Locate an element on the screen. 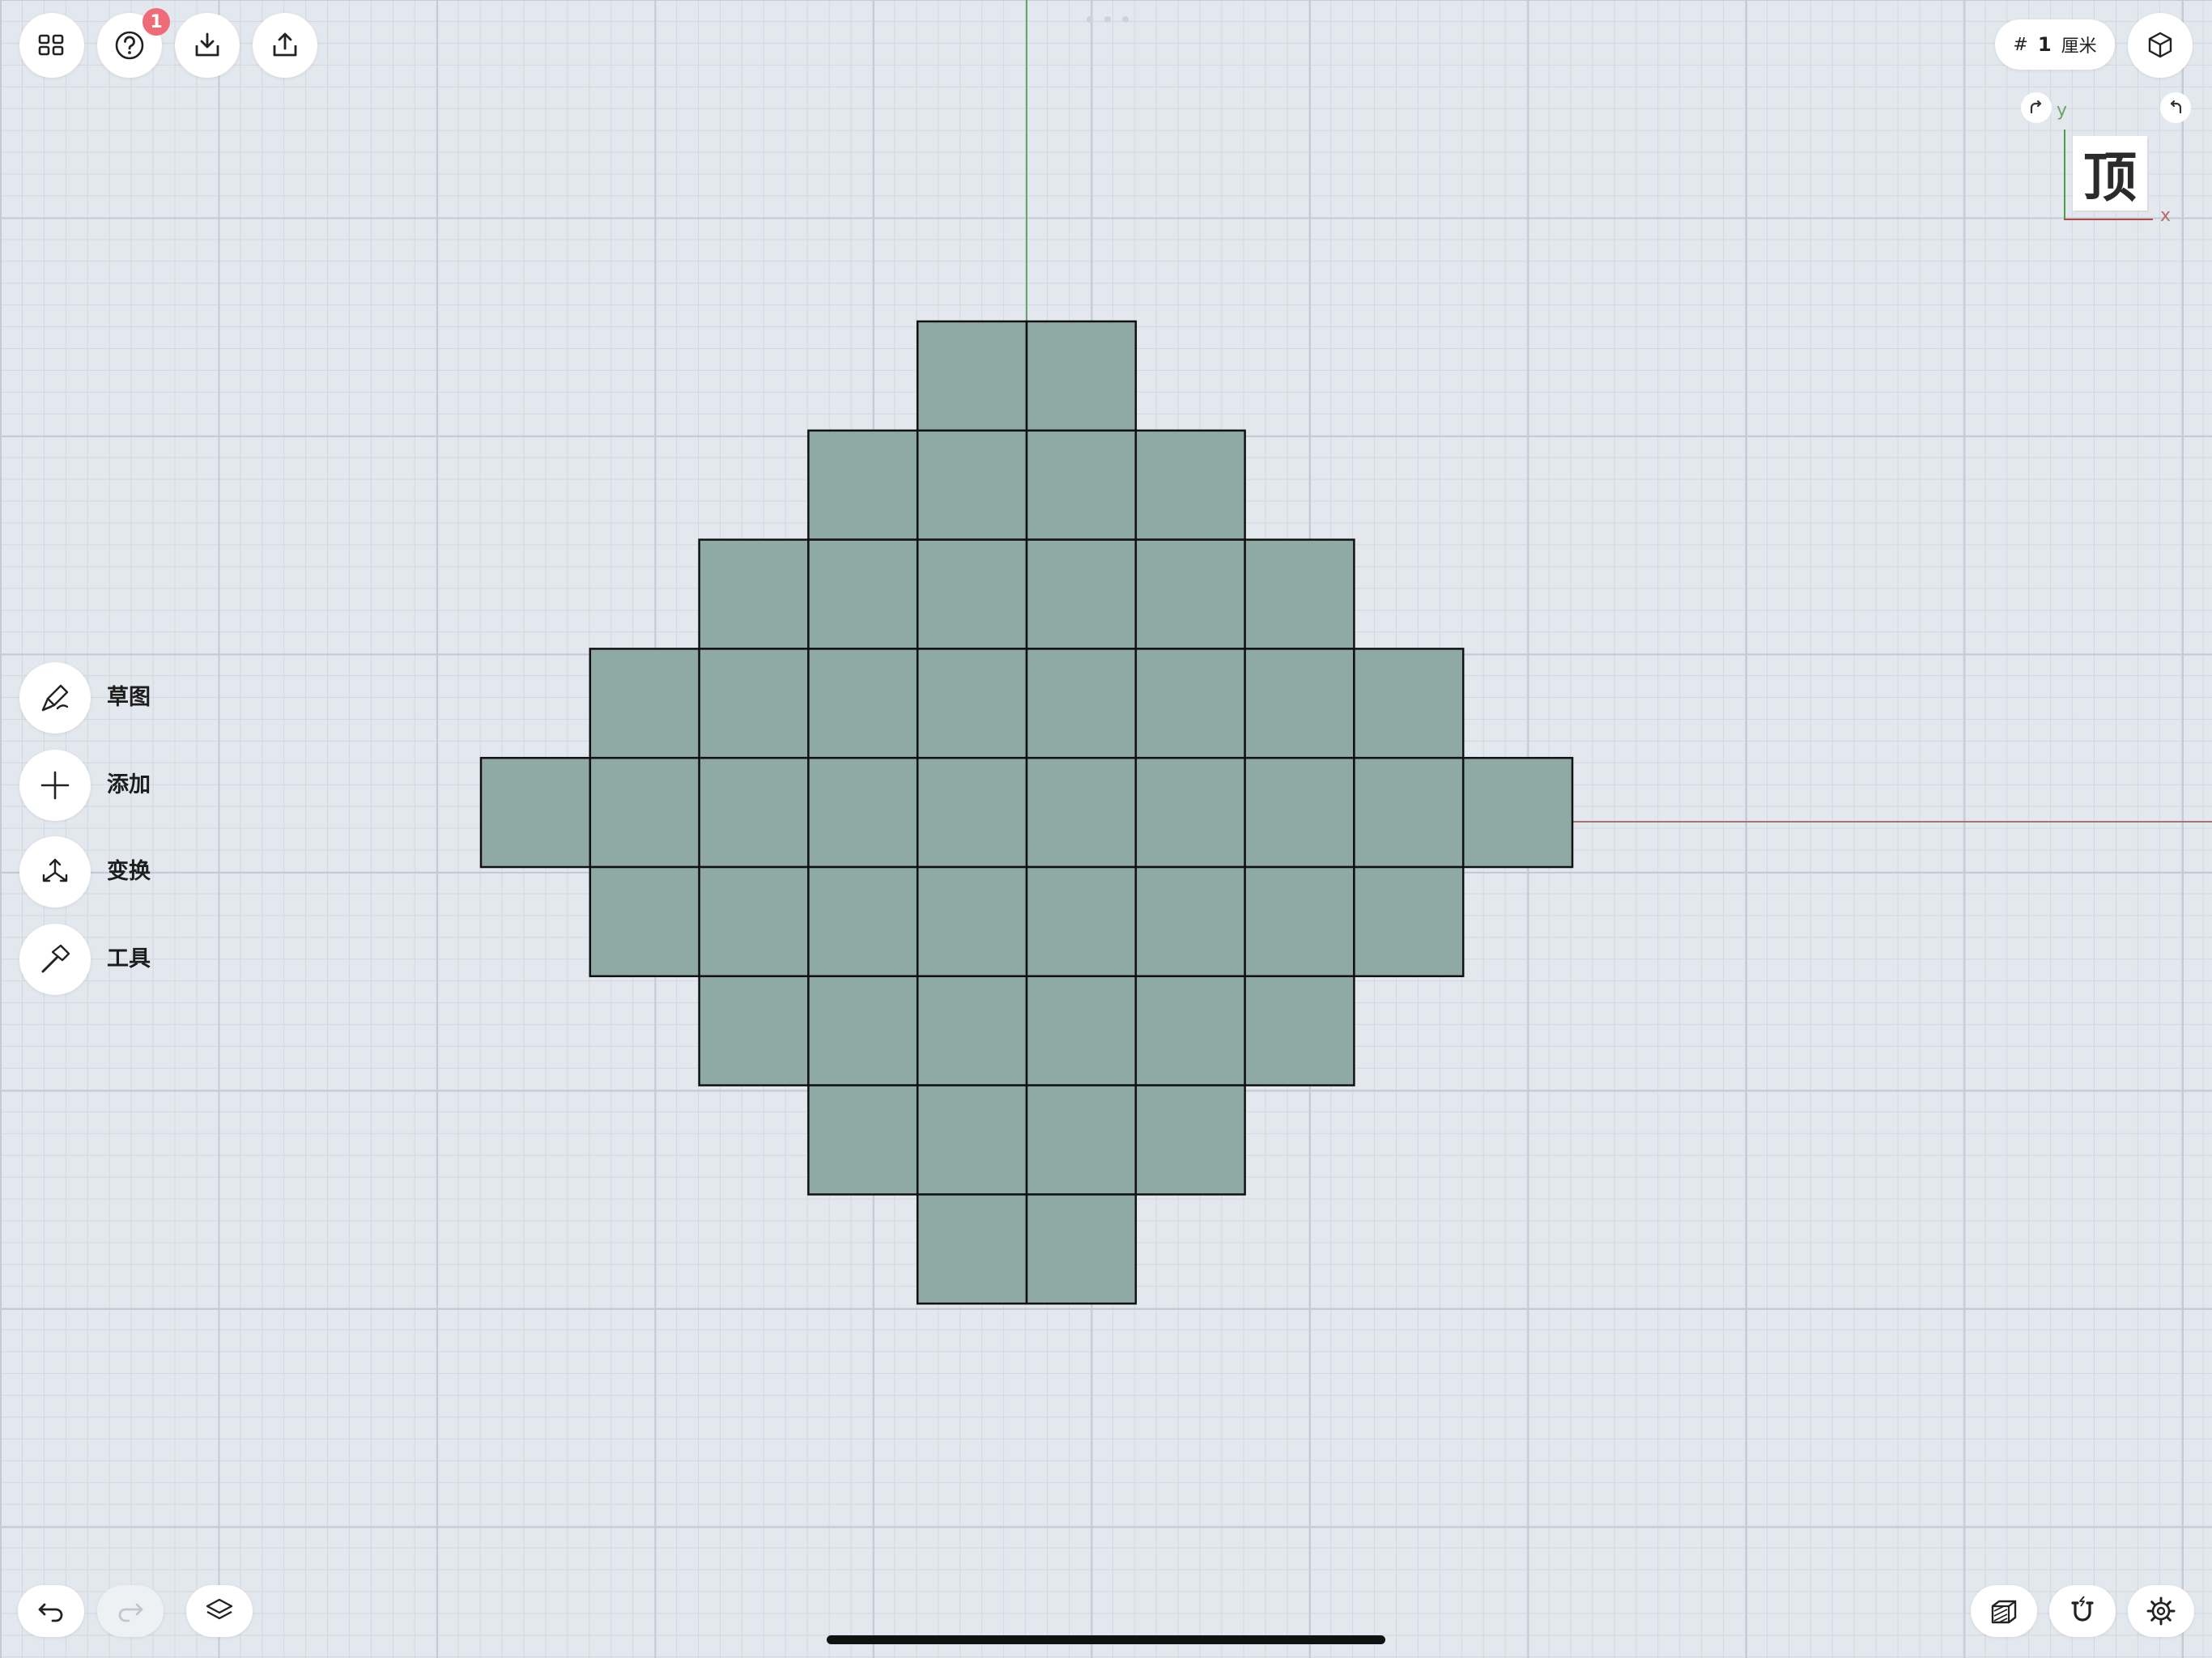  share-icon is located at coordinates (285, 44).